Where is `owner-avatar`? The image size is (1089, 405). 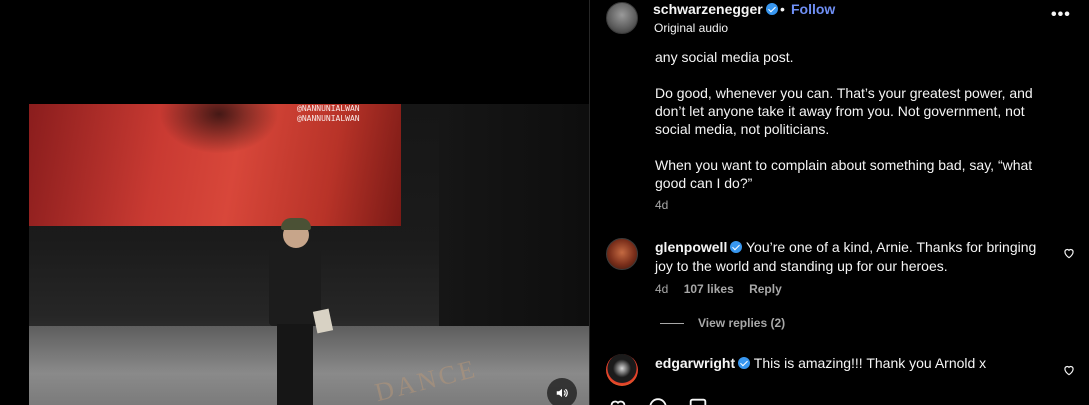 owner-avatar is located at coordinates (622, 18).